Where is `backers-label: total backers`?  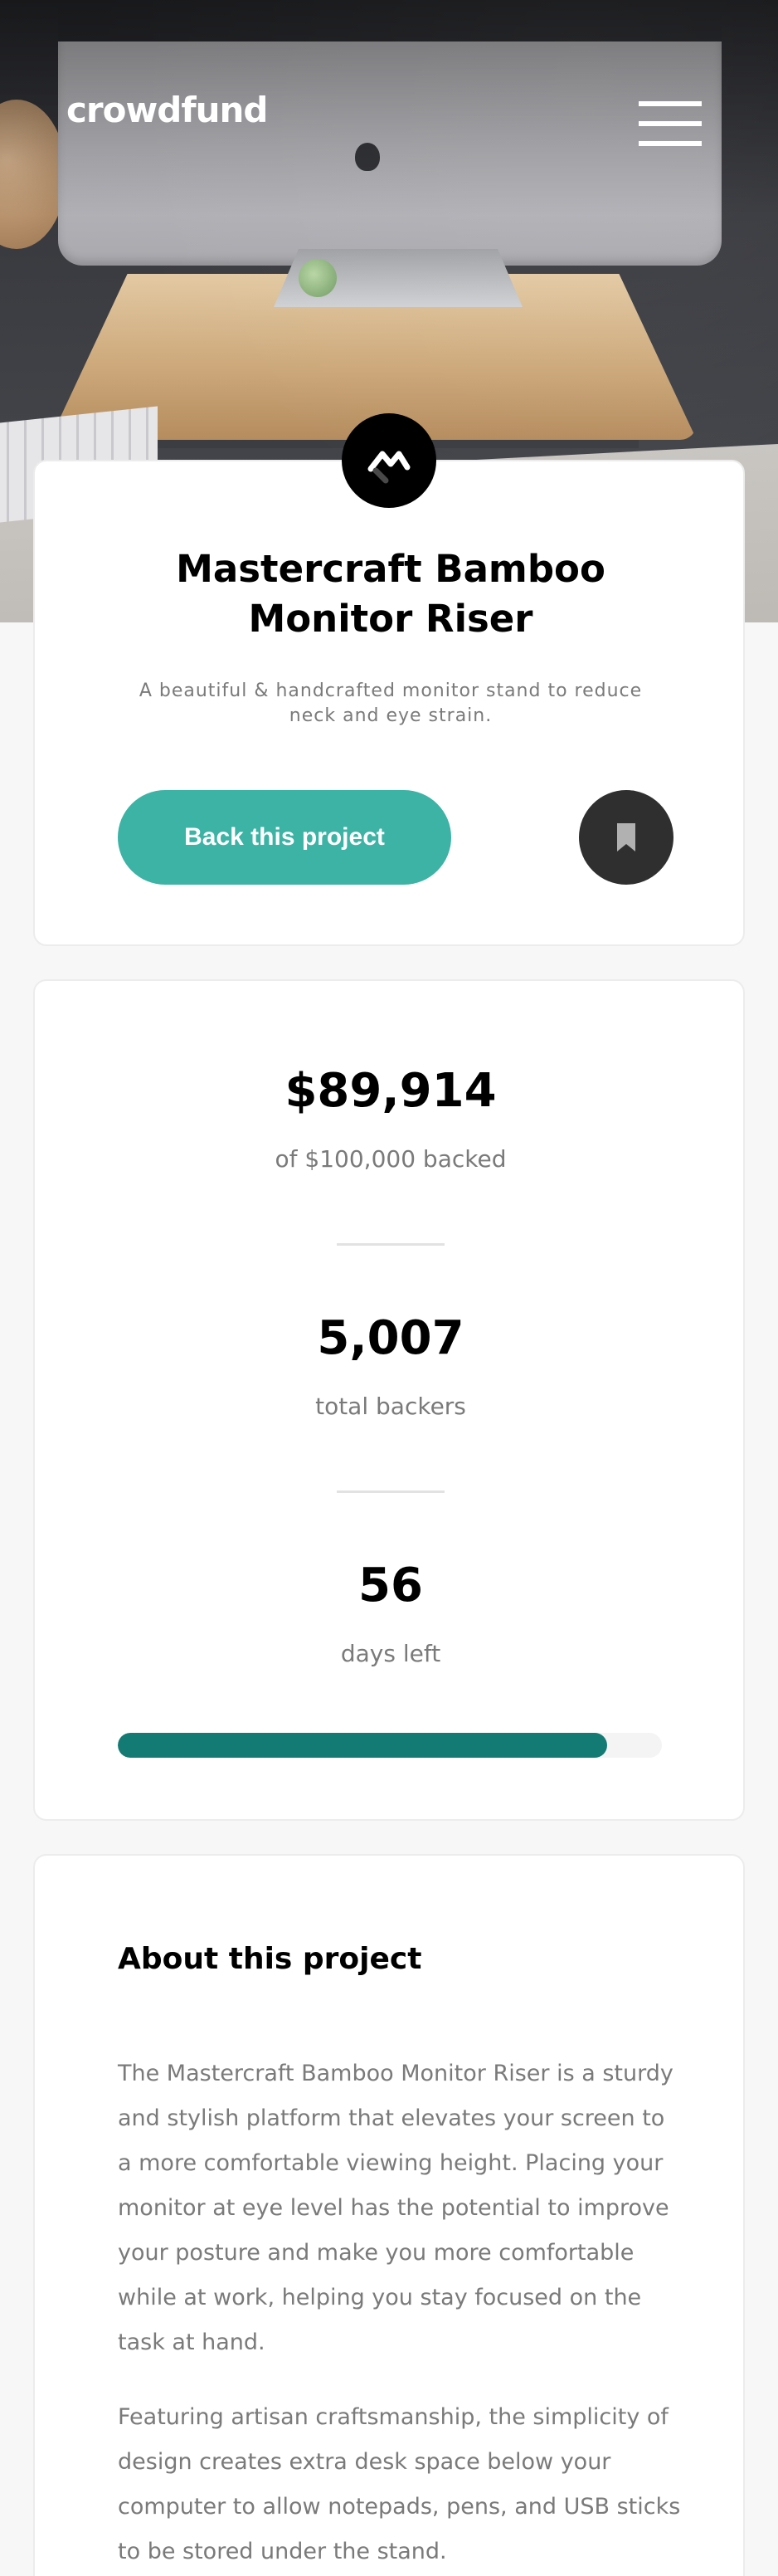
backers-label: total backers is located at coordinates (390, 1406).